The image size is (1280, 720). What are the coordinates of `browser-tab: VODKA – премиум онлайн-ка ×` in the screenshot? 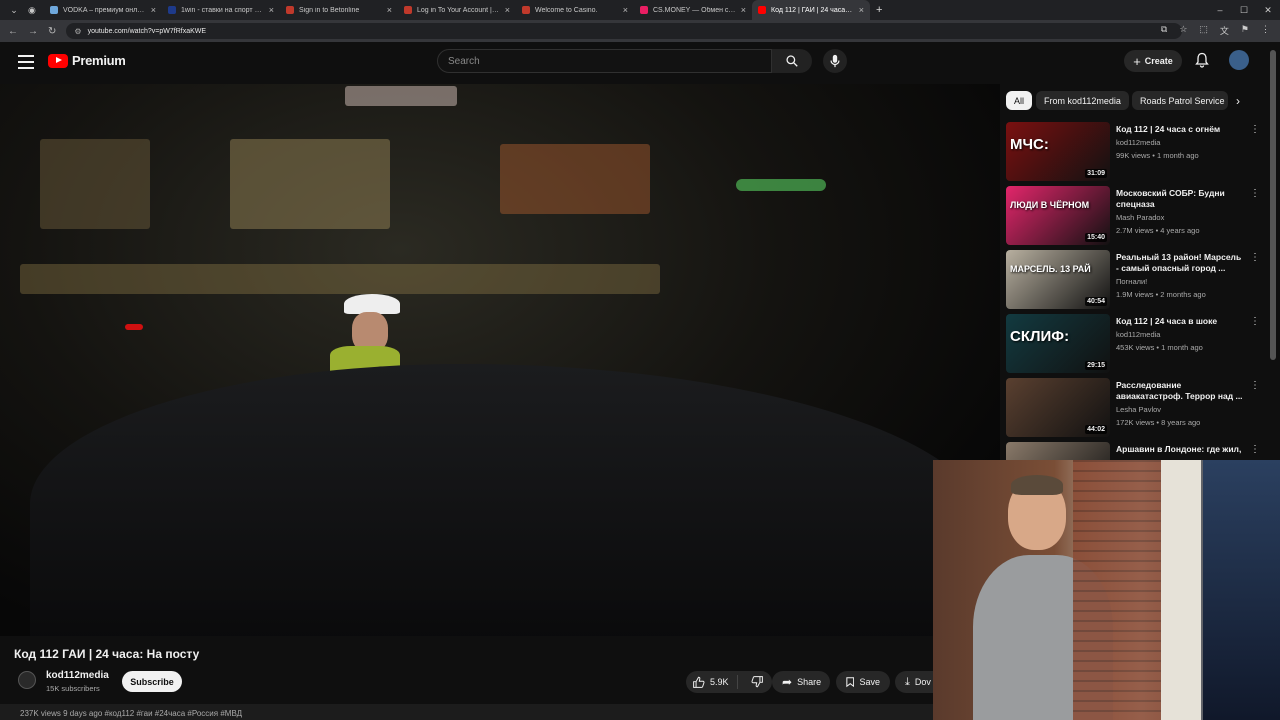 It's located at (103, 10).